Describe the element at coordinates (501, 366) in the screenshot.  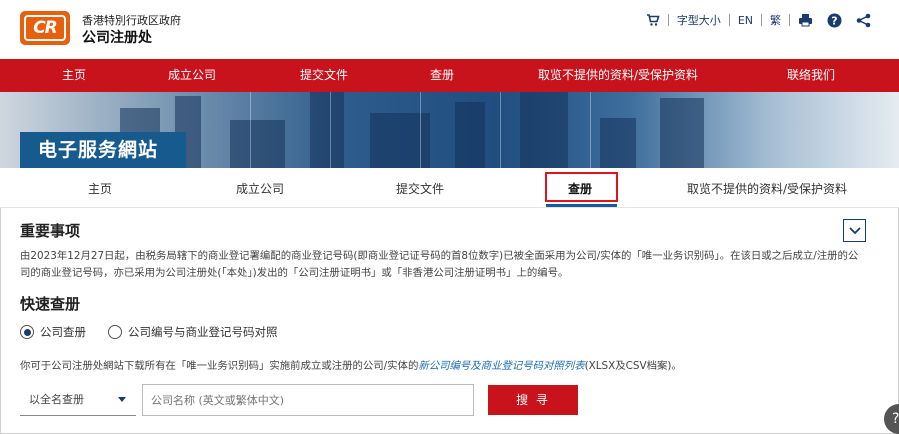
I see `mapping-list-link: 新公司编号及商业登记号码对照列表` at that location.